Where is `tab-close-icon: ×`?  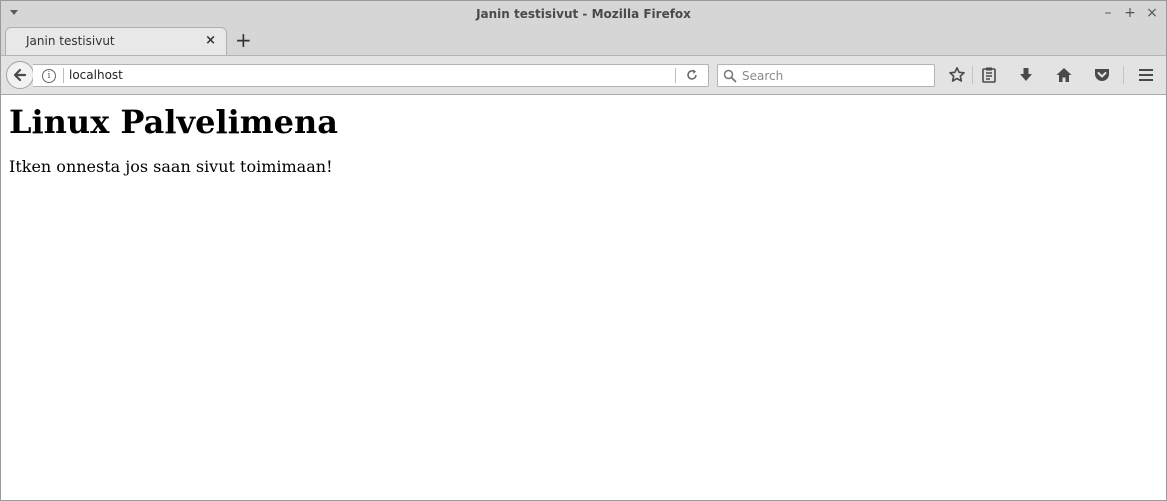
tab-close-icon: × is located at coordinates (210, 40).